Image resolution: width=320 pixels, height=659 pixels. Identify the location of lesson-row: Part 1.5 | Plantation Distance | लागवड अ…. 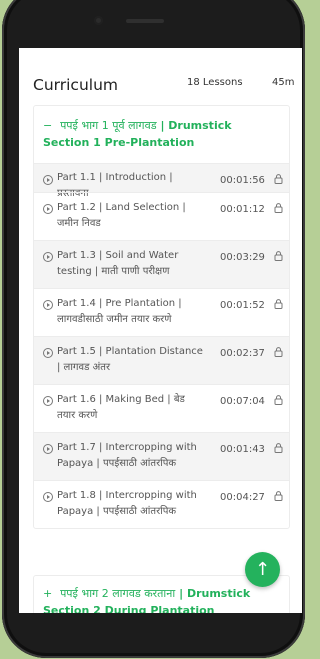
(161, 360).